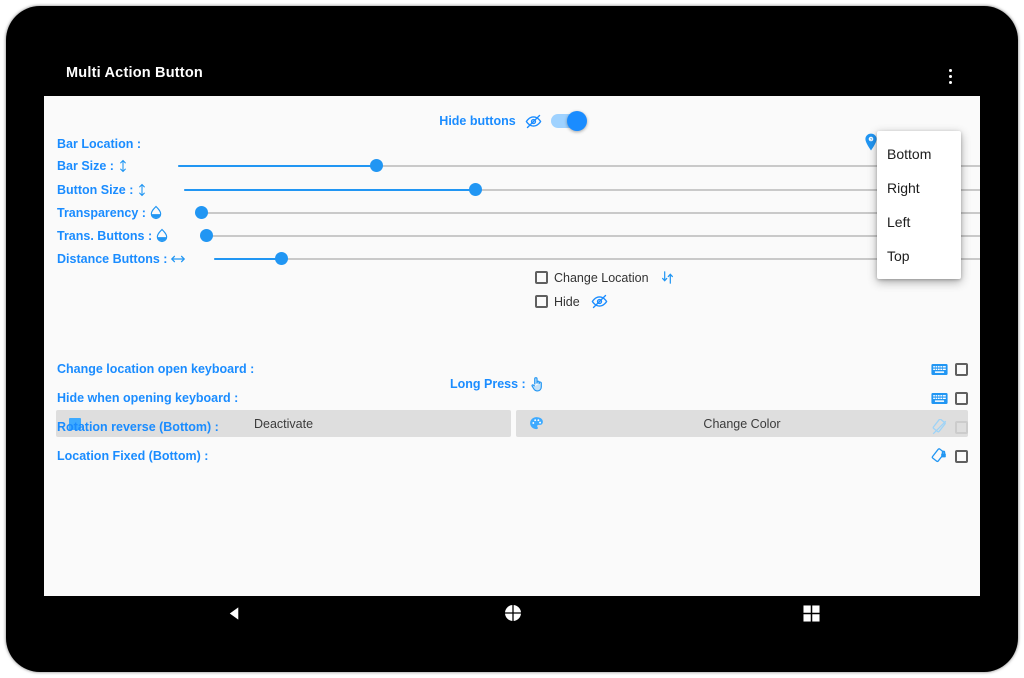 This screenshot has height=678, width=1024. Describe the element at coordinates (541, 301) in the screenshot. I see `hide-checkbox` at that location.